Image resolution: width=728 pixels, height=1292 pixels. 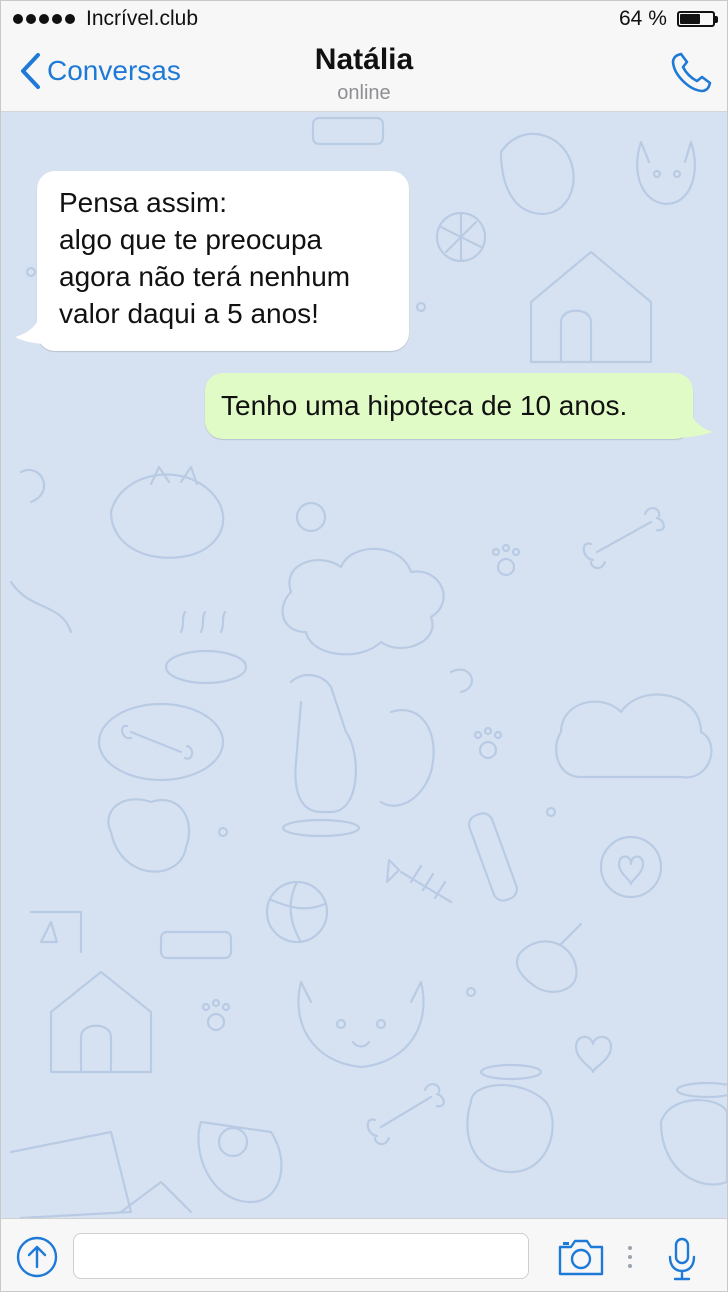 What do you see at coordinates (690, 19) in the screenshot?
I see `battery-level` at bounding box center [690, 19].